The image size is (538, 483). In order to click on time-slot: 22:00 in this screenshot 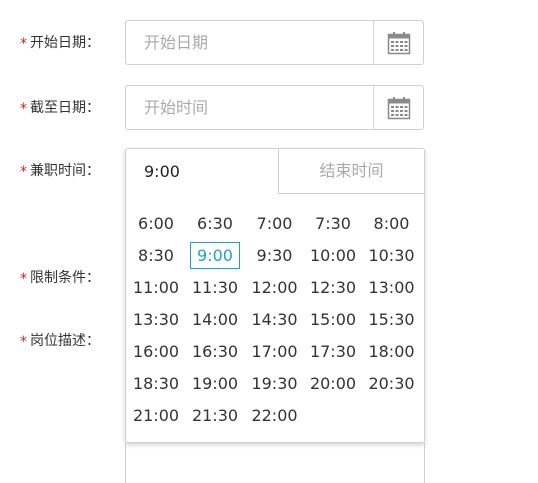, I will do `click(274, 415)`.